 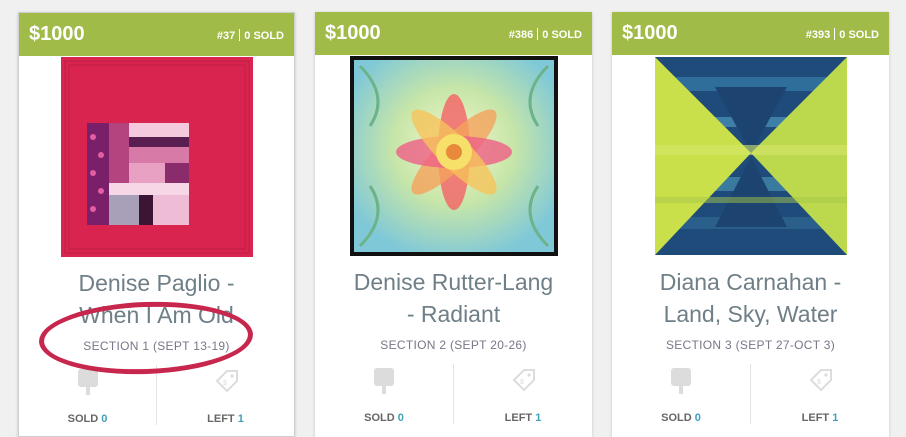 What do you see at coordinates (750, 298) in the screenshot?
I see `quilt-title: Diana Carnahan - Land, Sky, Water` at bounding box center [750, 298].